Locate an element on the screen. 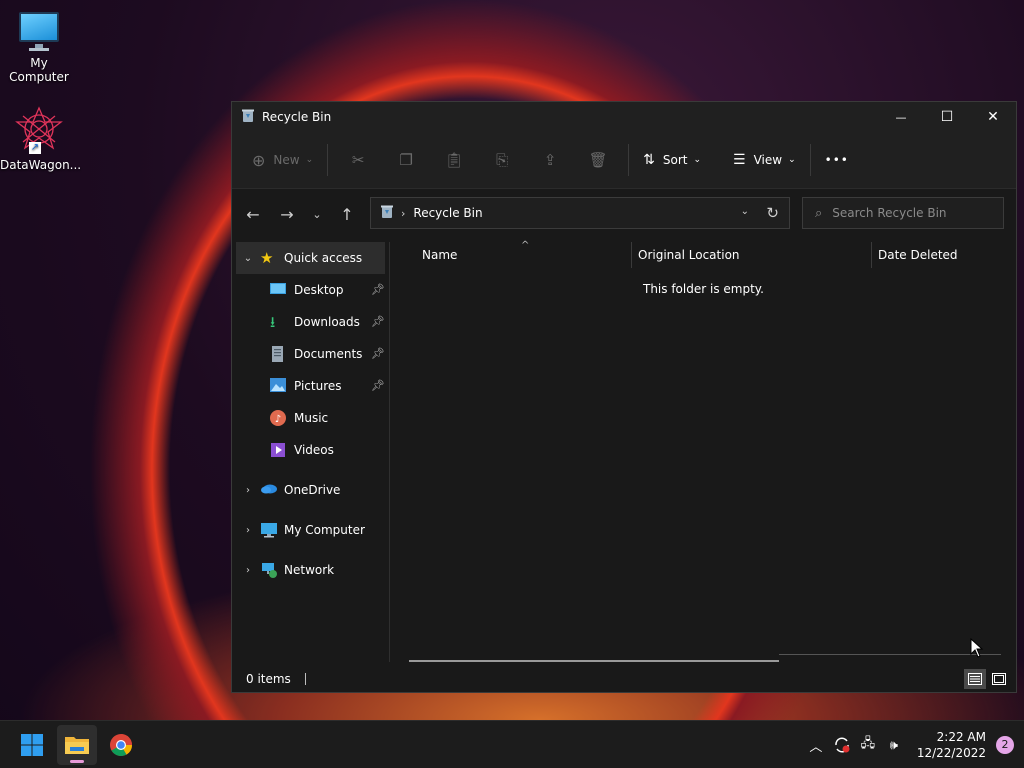 This screenshot has height=768, width=1024. nav-videos: Videos is located at coordinates (310, 450).